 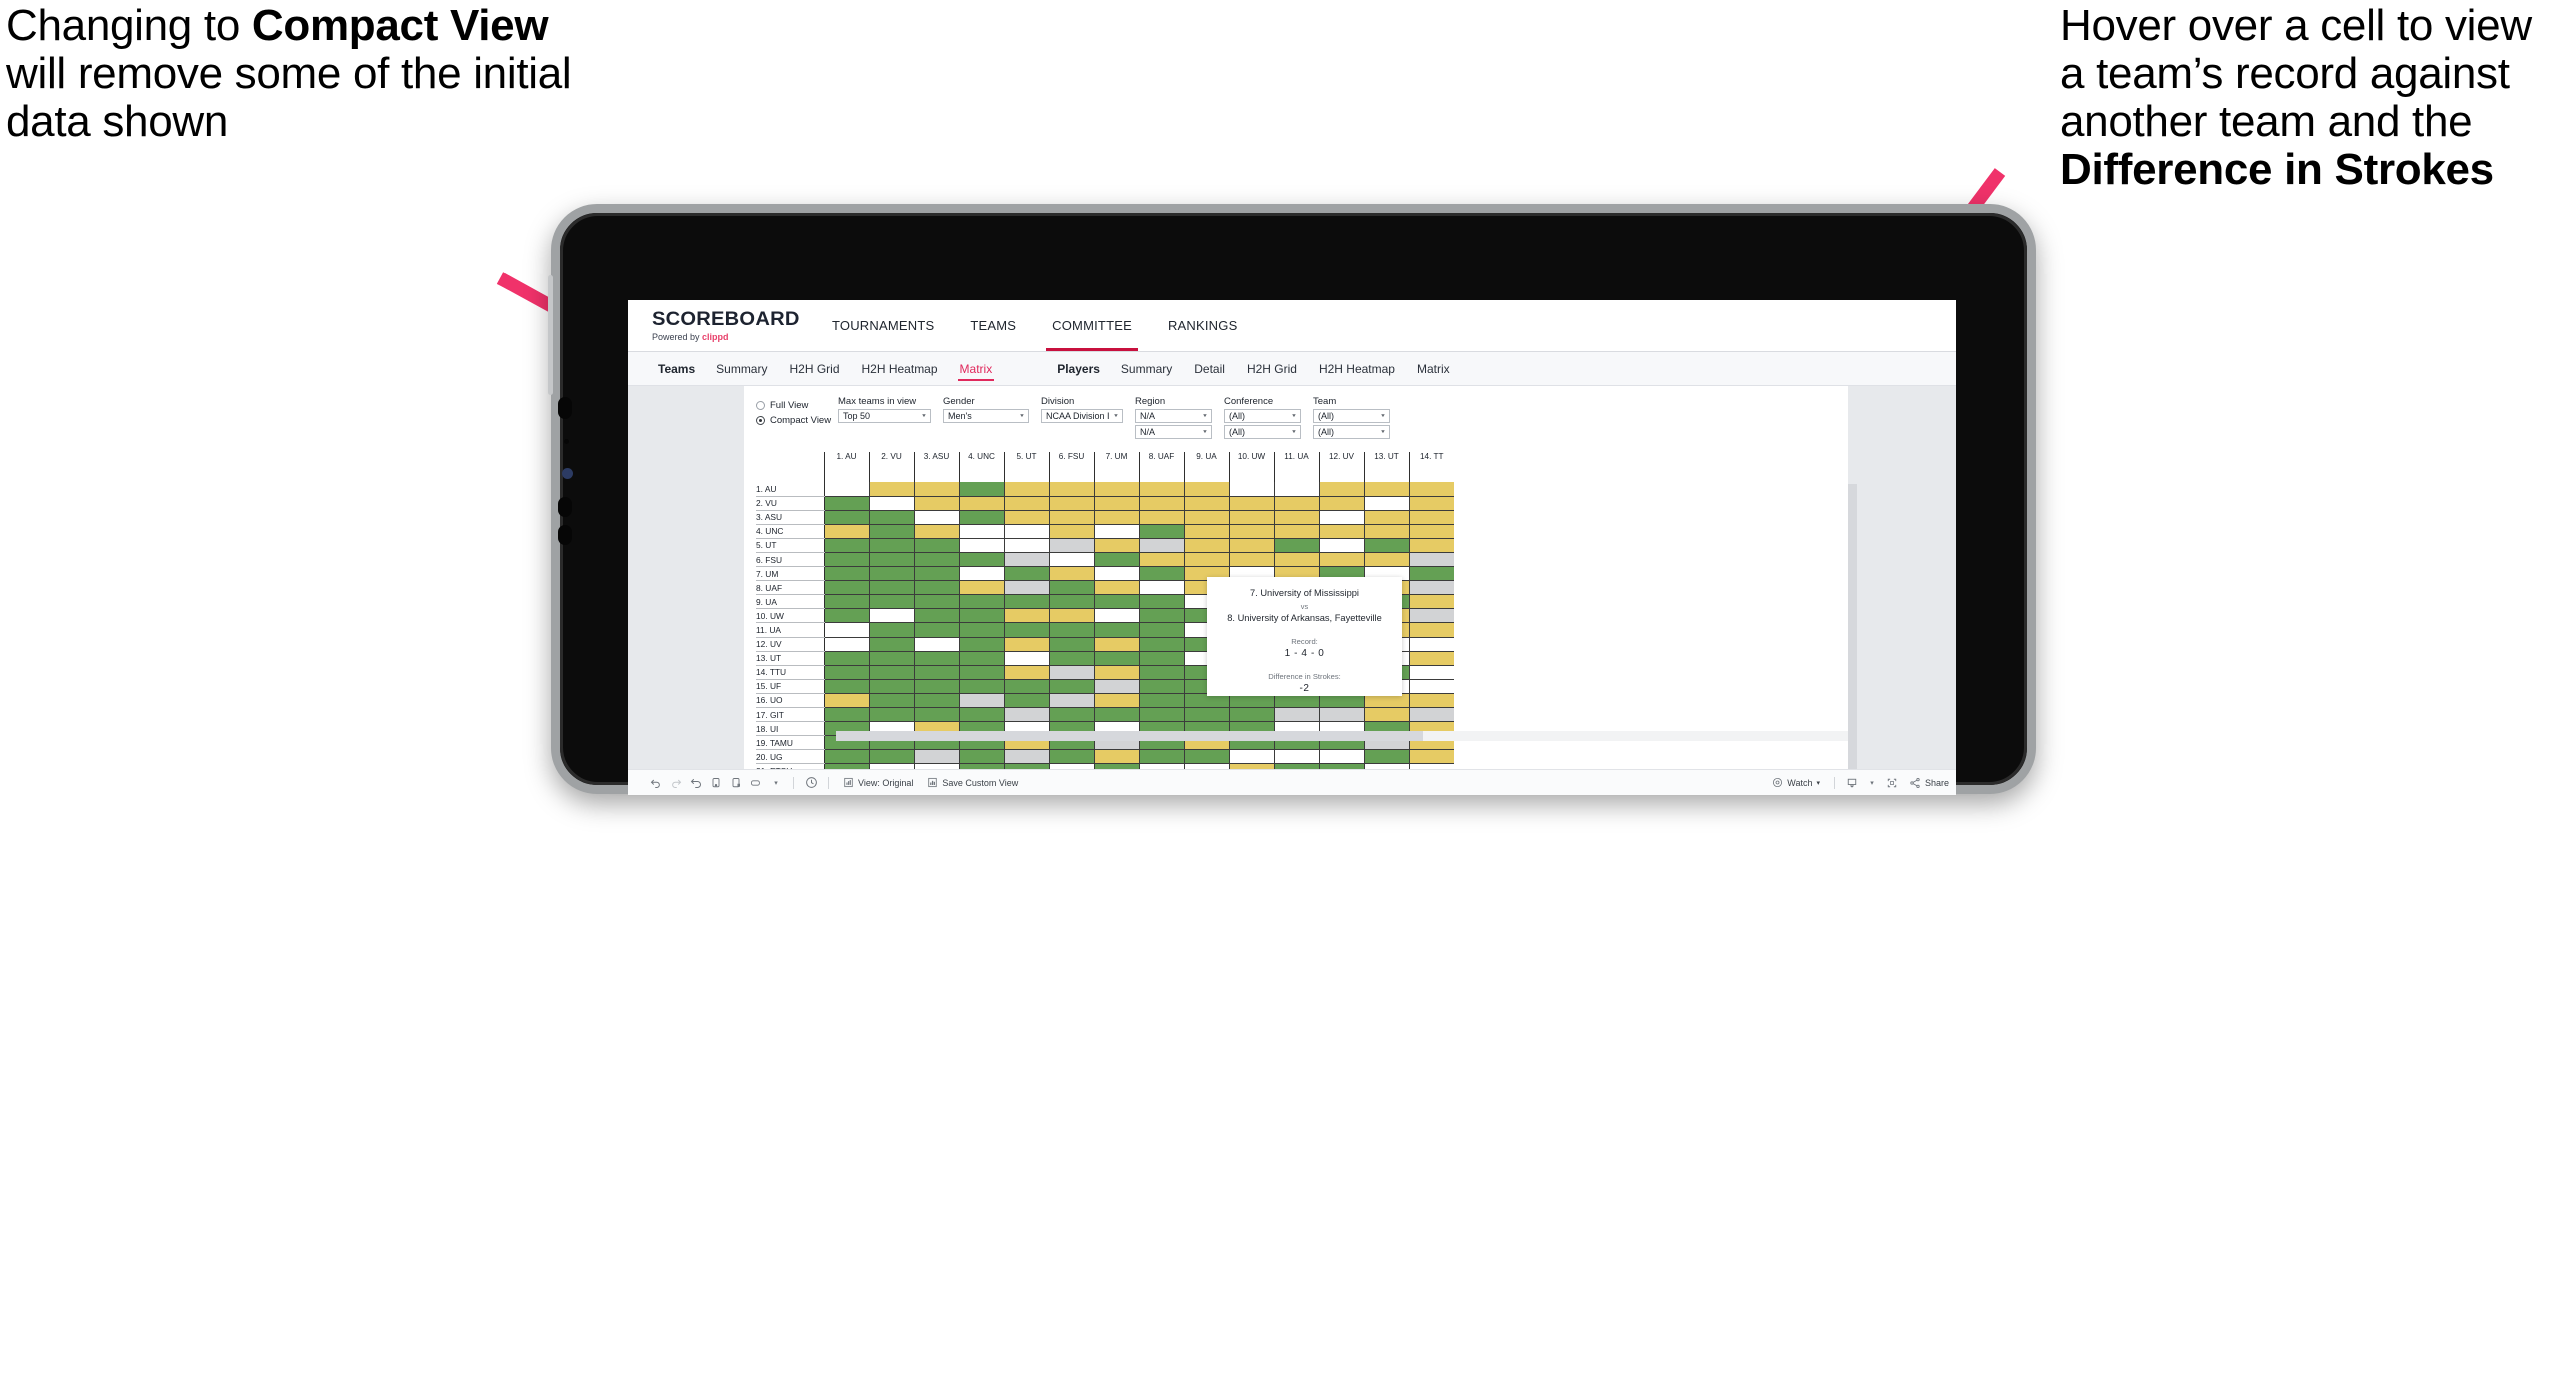 I want to click on redo-icon, so click(x=676, y=783).